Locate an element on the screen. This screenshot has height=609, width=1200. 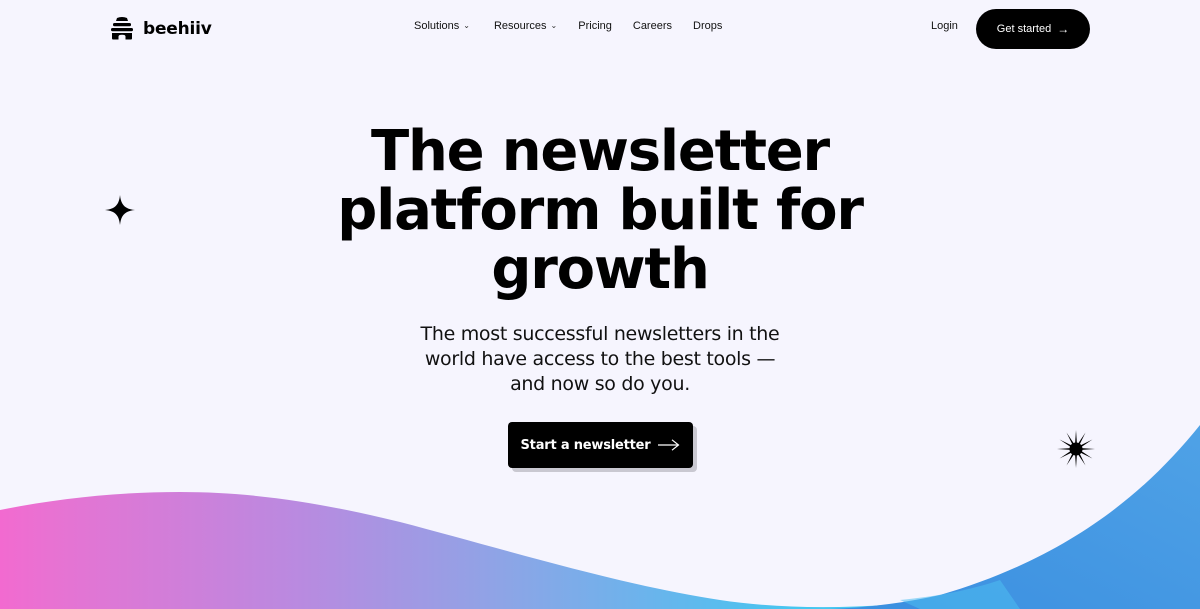
headline-line: The newsletter is located at coordinates (600, 151).